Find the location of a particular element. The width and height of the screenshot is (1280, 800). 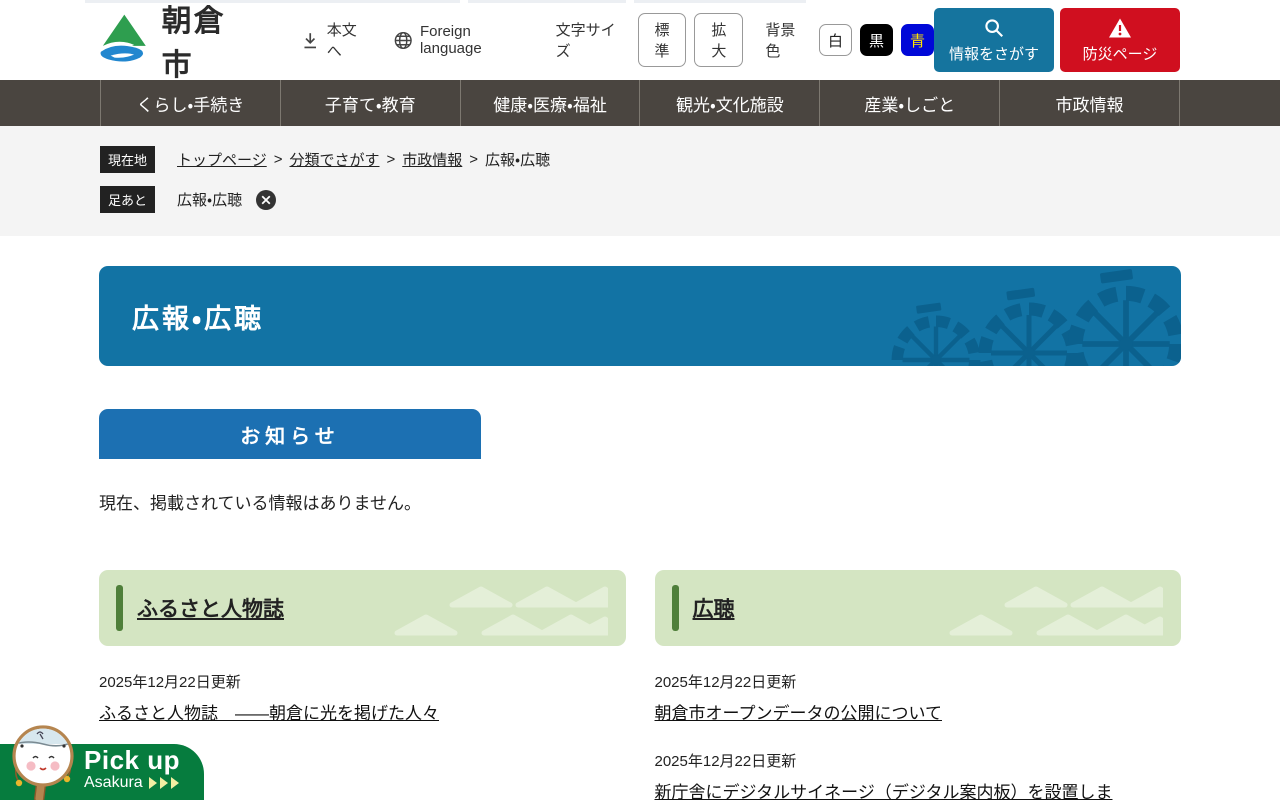

footprint-item: 広報・広聴 is located at coordinates (210, 200).